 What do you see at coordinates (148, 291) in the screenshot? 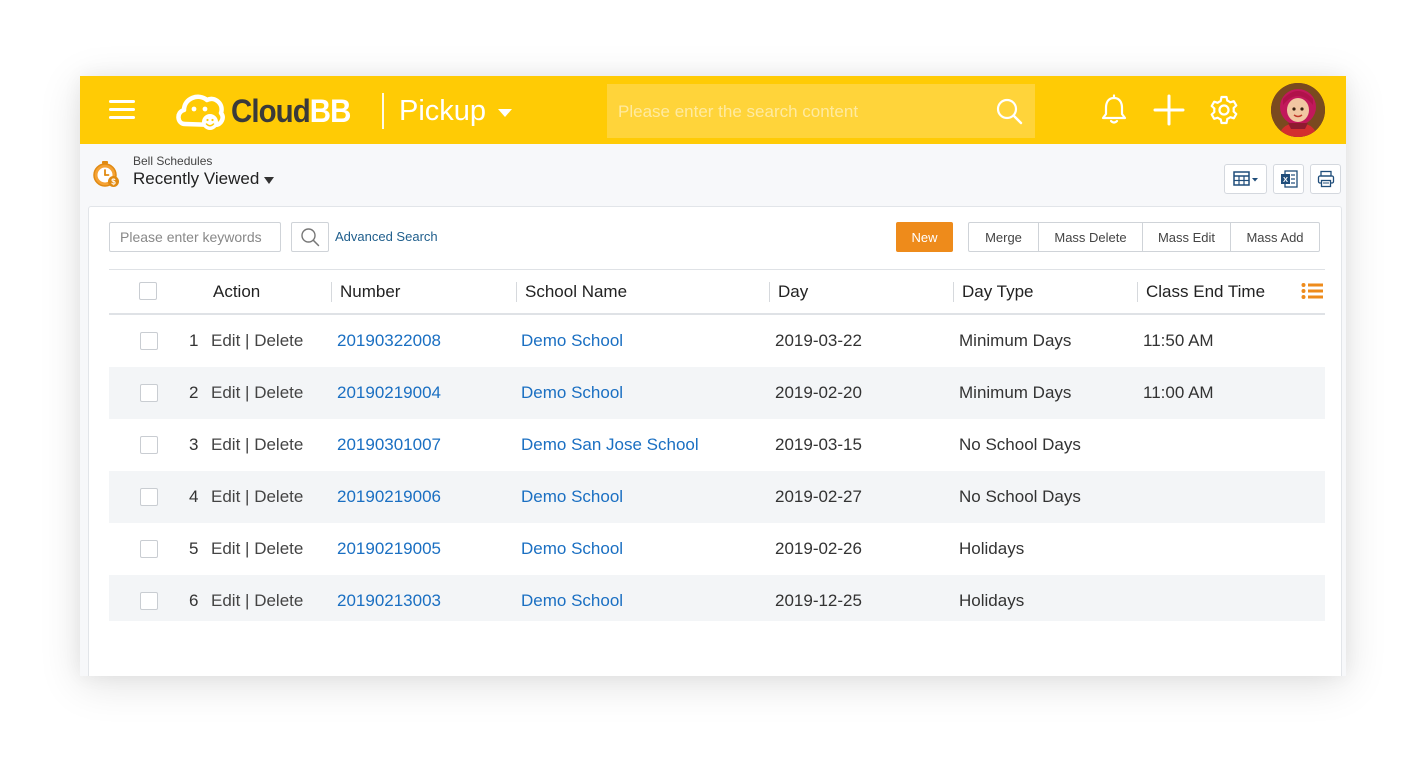
I see `select-all-checkbox` at bounding box center [148, 291].